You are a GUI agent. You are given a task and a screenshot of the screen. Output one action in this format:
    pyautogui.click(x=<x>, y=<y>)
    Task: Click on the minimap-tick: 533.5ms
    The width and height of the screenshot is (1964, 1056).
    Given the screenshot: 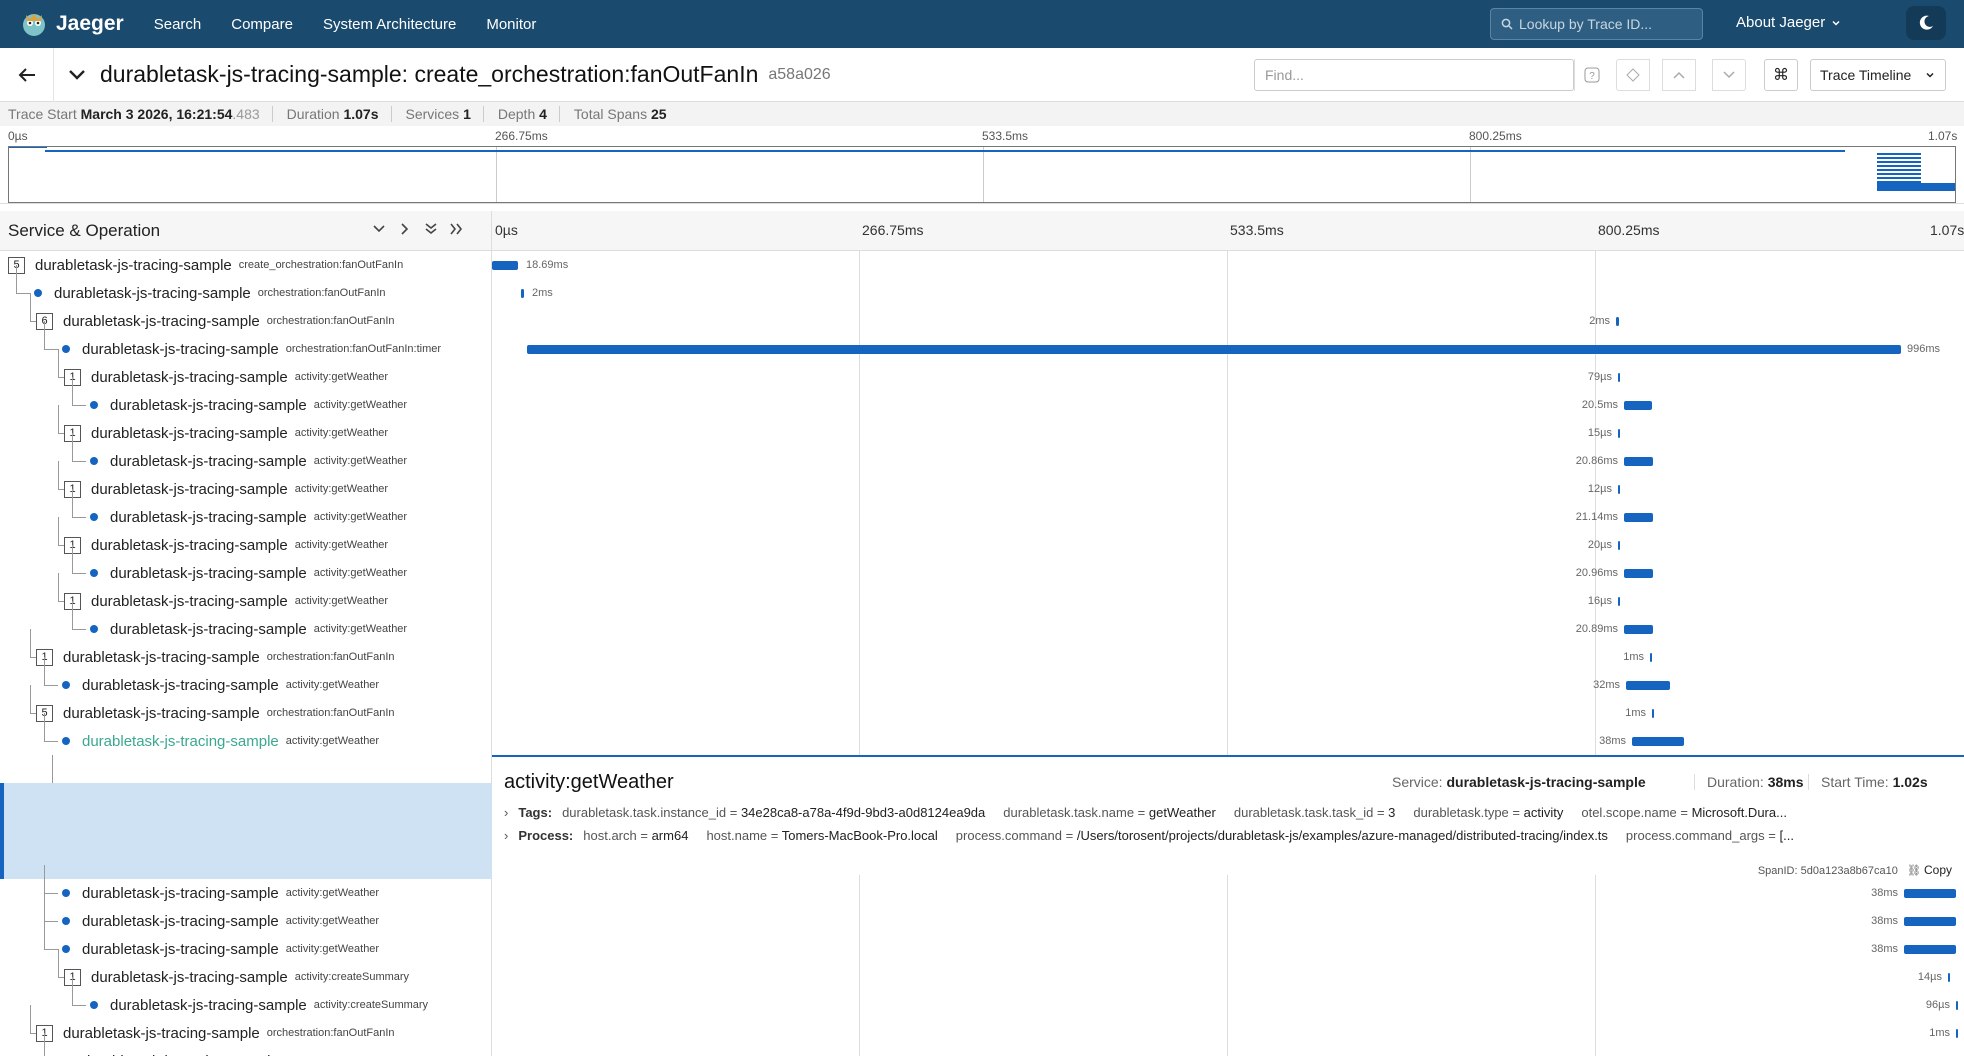 What is the action you would take?
    pyautogui.click(x=1005, y=136)
    